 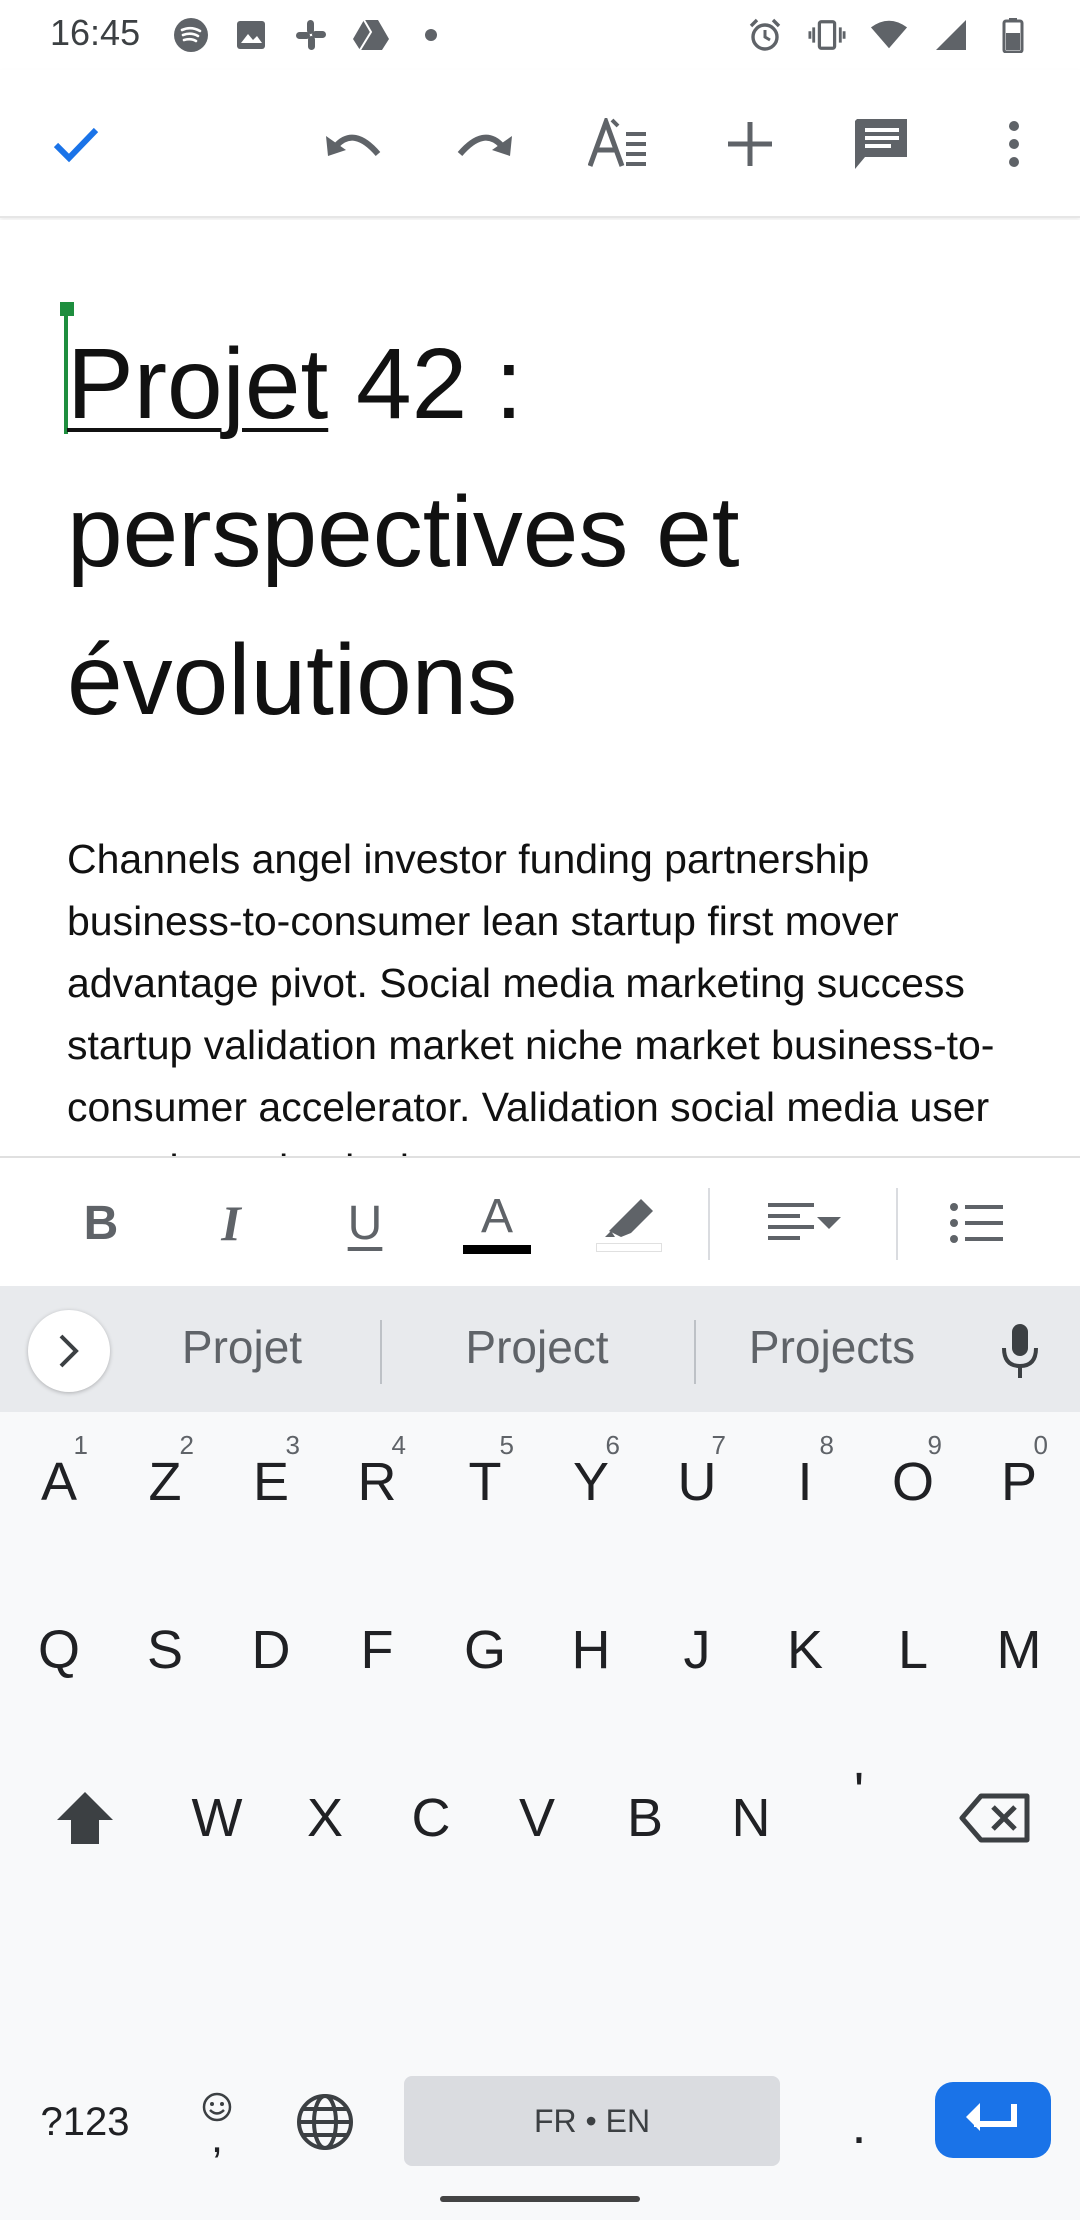 I want to click on undo-icon, so click(x=353, y=145).